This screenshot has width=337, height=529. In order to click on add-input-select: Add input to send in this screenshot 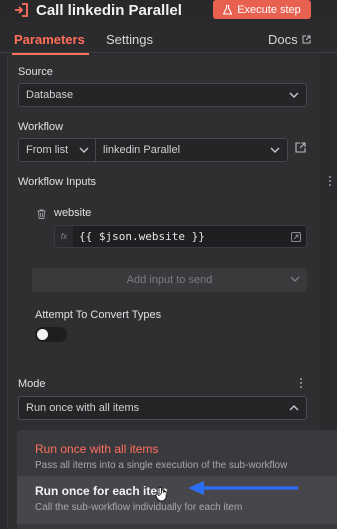, I will do `click(169, 280)`.